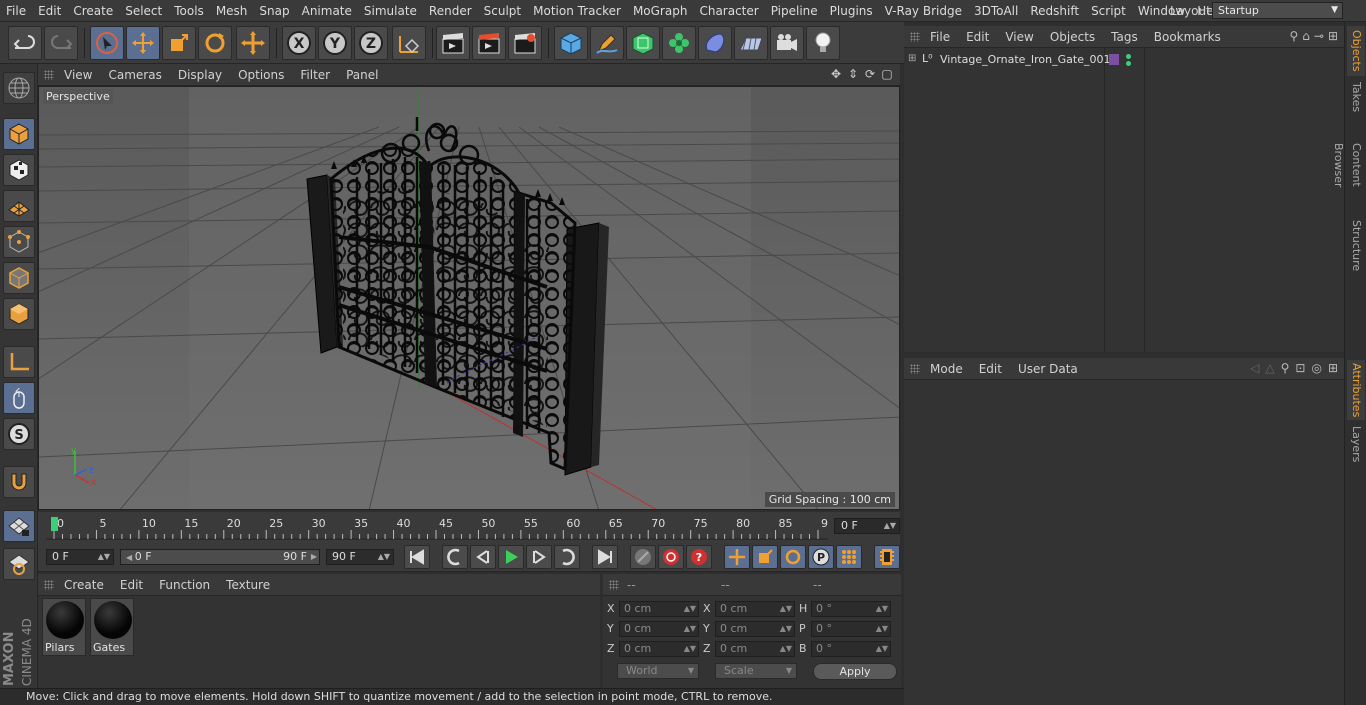  Describe the element at coordinates (134, 75) in the screenshot. I see `viewport-menu-cameras: Cameras` at that location.